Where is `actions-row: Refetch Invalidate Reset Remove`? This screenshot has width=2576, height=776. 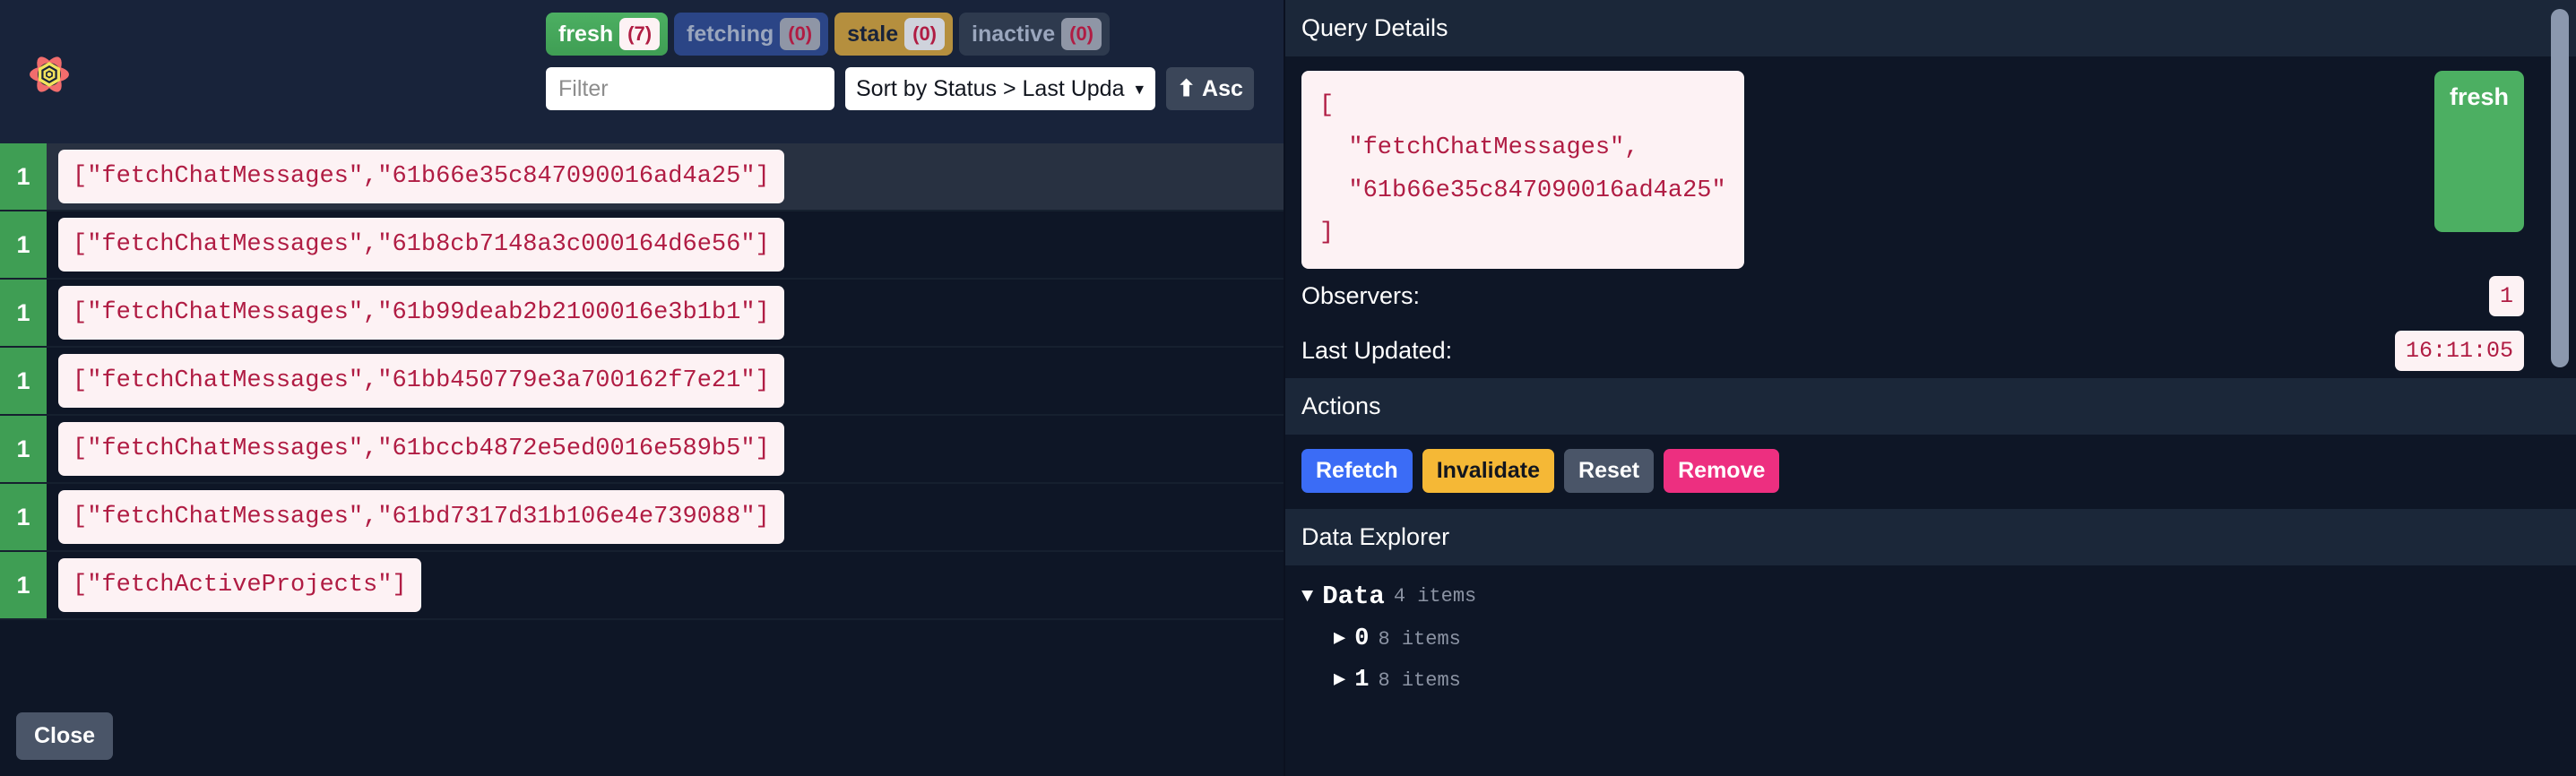
actions-row: Refetch Invalidate Reset Remove is located at coordinates (1930, 472).